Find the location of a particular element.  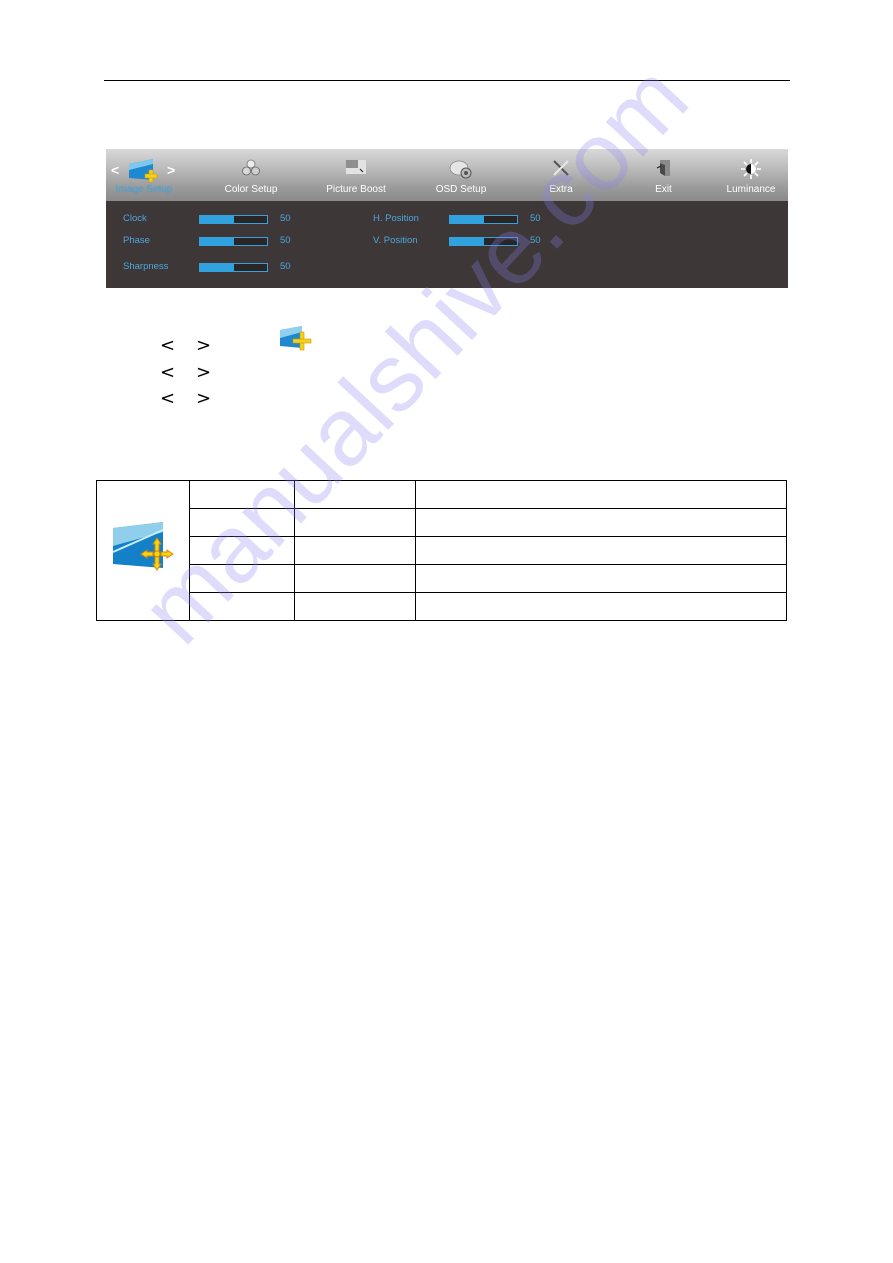

table-icon-cell is located at coordinates (143, 550).